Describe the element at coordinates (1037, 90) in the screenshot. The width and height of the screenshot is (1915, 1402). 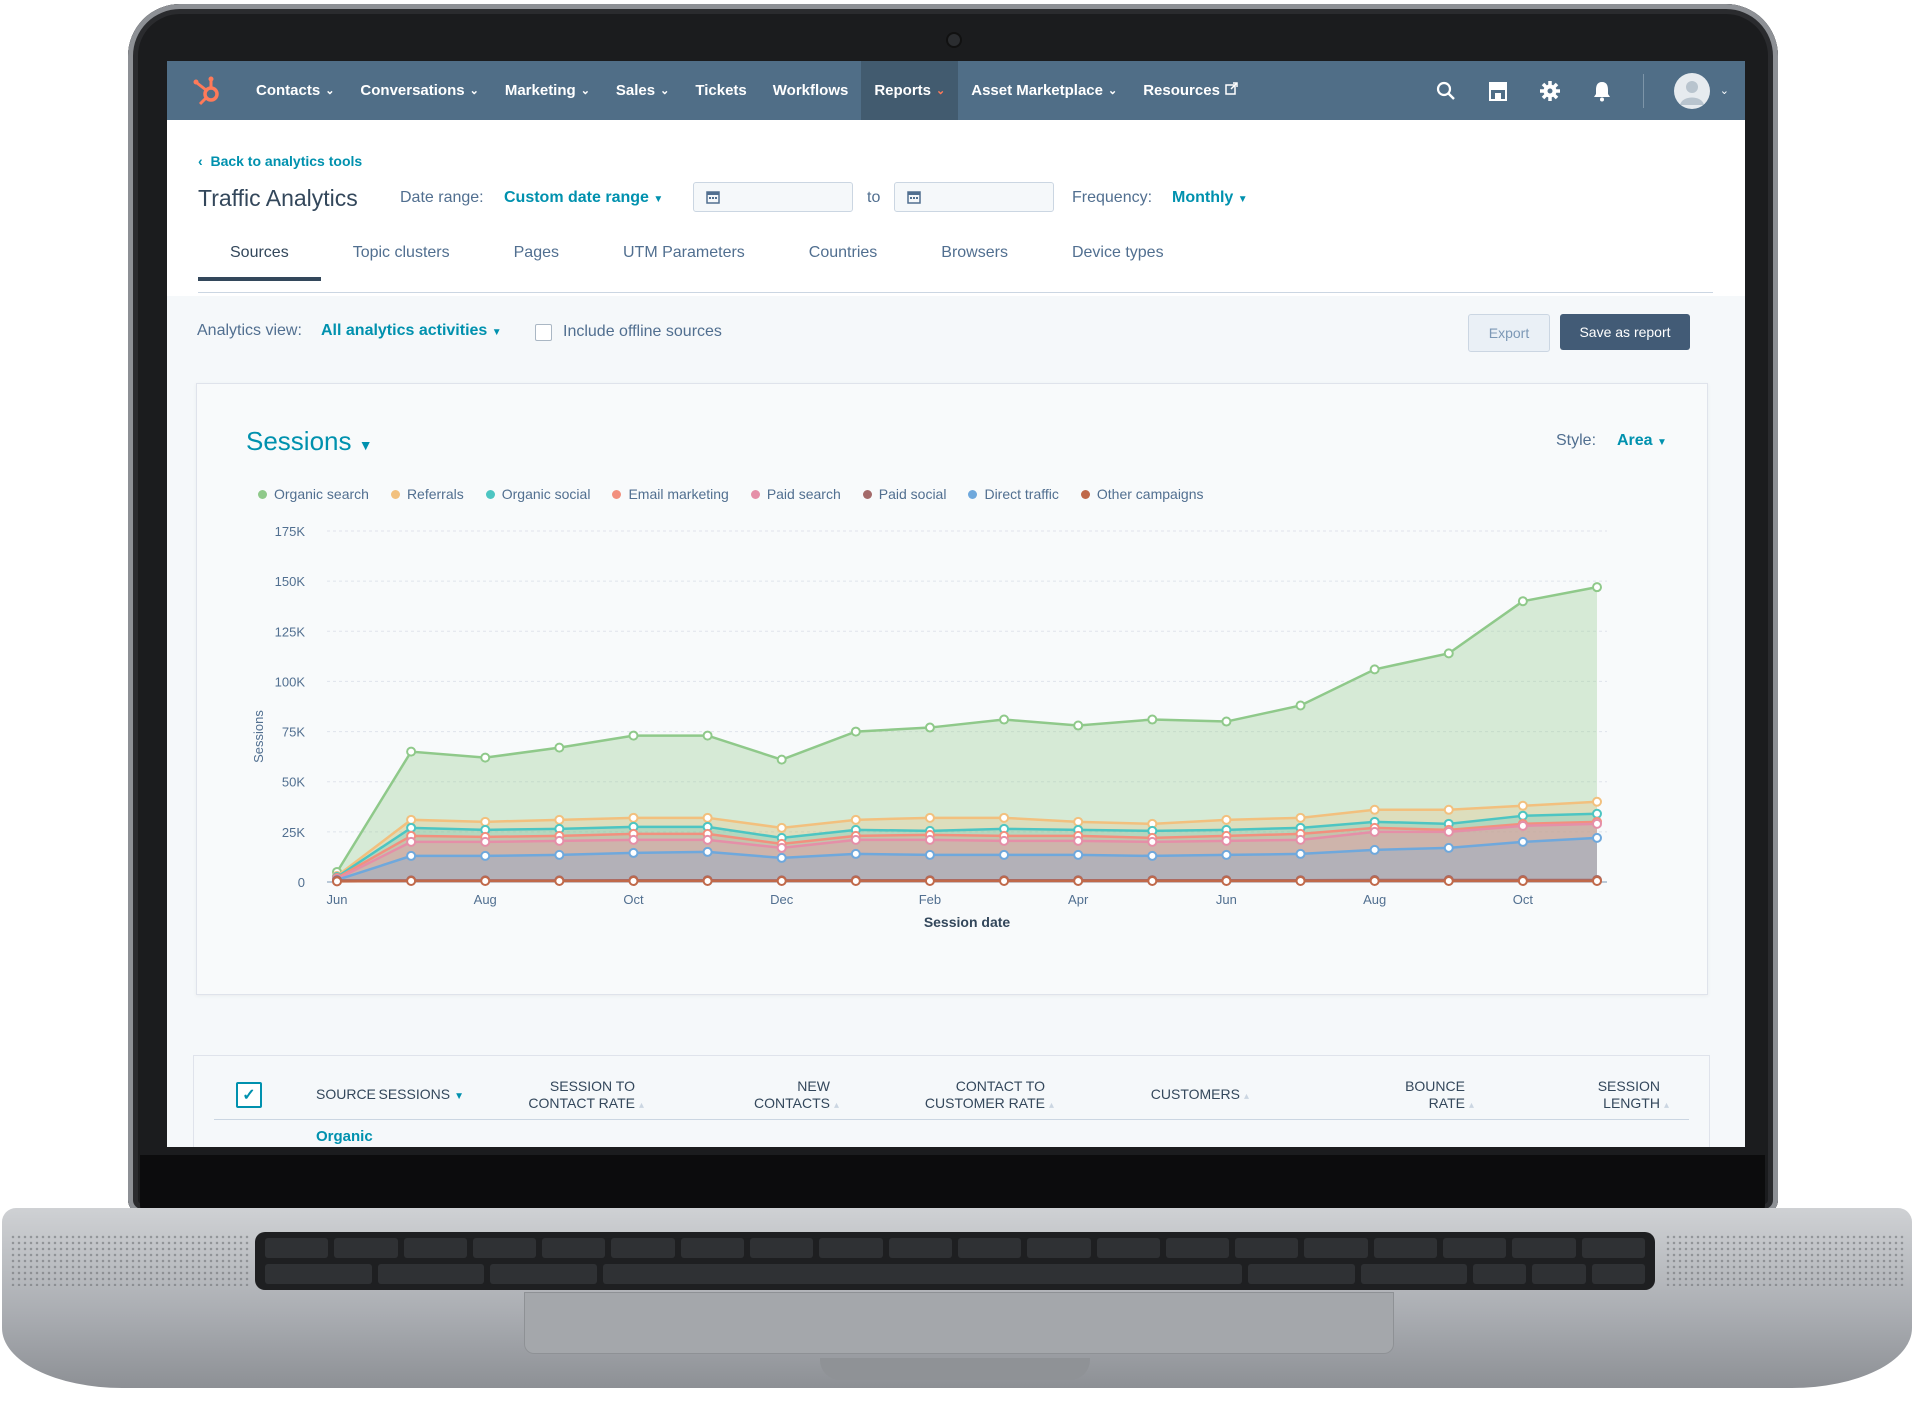
I see `nav-item-label: Asset Marketplace` at that location.